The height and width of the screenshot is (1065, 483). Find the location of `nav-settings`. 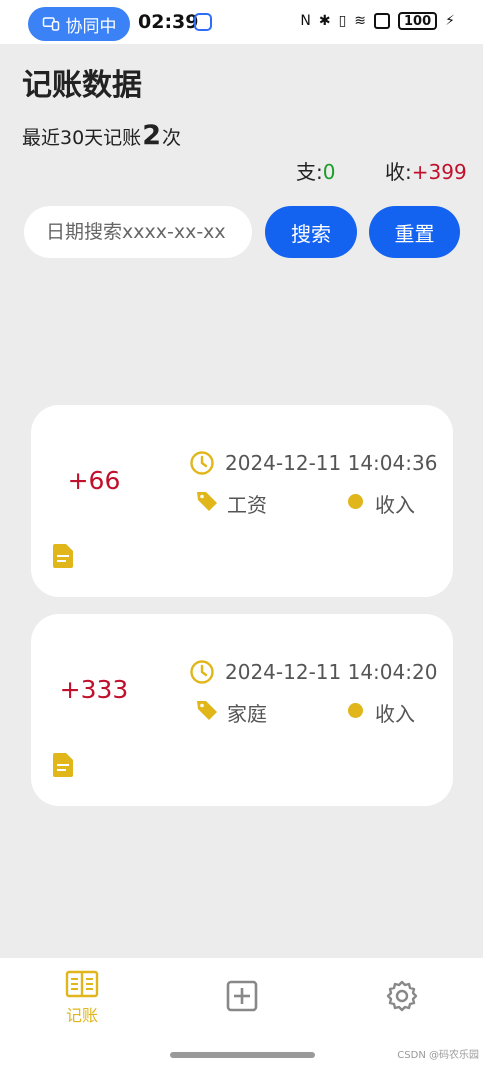

nav-settings is located at coordinates (402, 996).